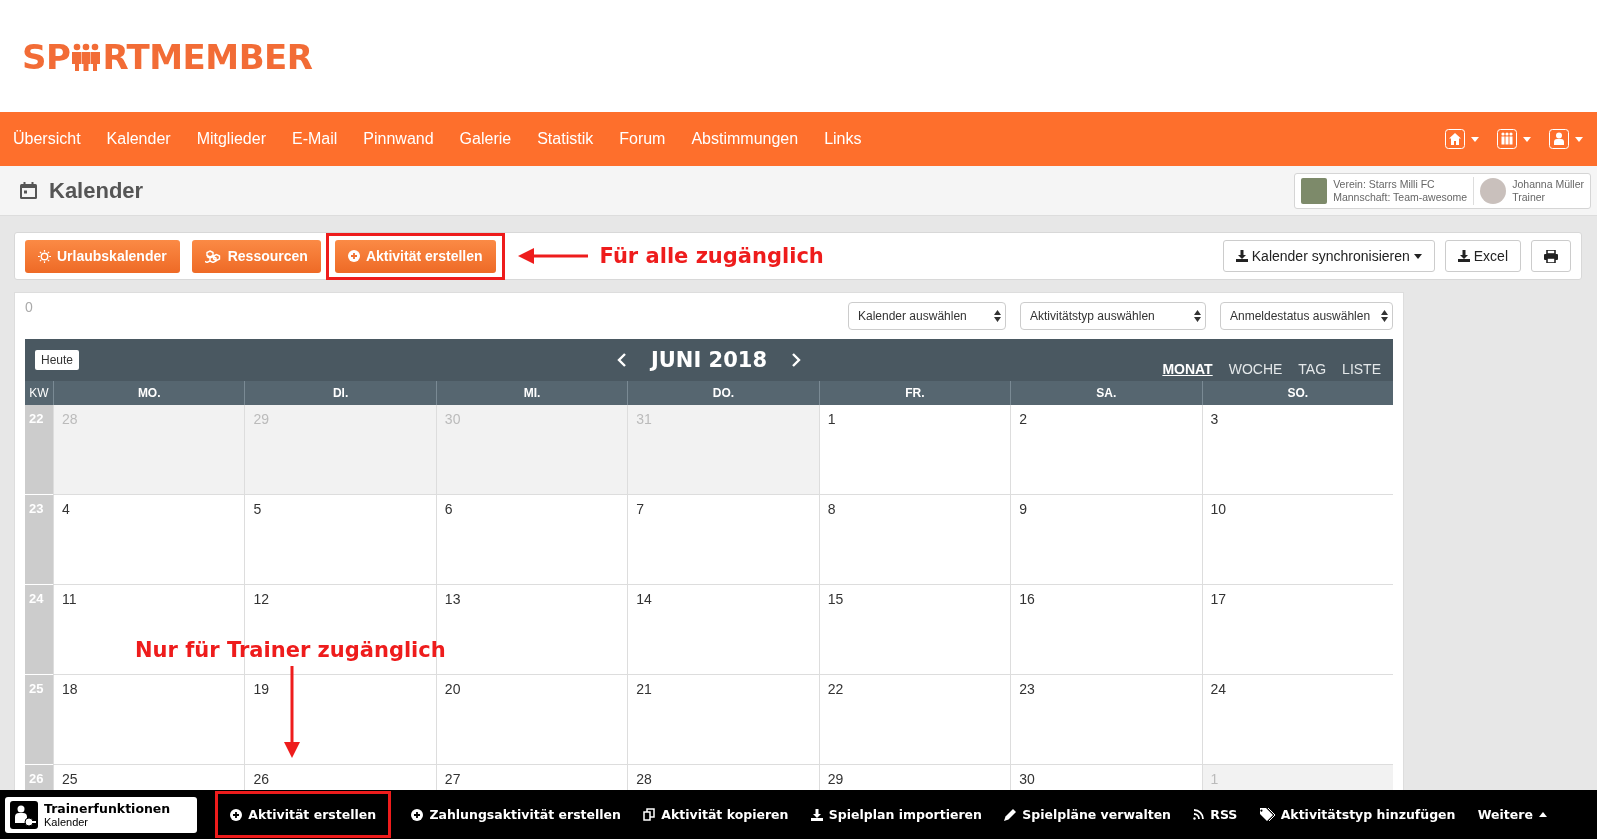  Describe the element at coordinates (1199, 814) in the screenshot. I see `rss-icon` at that location.